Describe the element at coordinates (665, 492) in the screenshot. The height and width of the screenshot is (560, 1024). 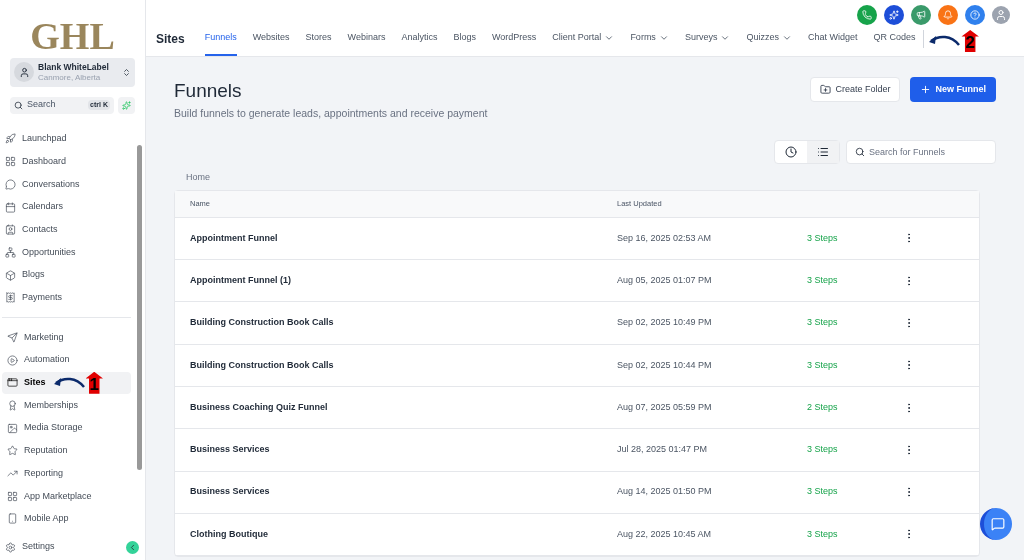
I see `updated-date: Aug 14, 2025 01:50 PM` at that location.